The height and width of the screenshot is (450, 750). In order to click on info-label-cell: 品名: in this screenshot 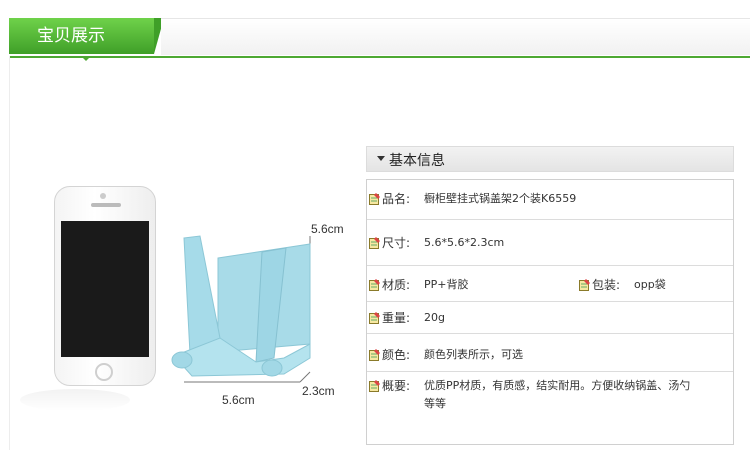, I will do `click(389, 199)`.